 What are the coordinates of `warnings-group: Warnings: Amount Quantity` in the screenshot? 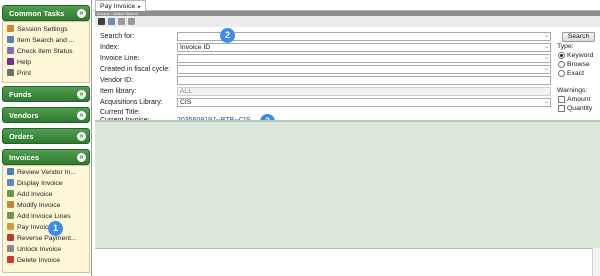 It's located at (578, 102).